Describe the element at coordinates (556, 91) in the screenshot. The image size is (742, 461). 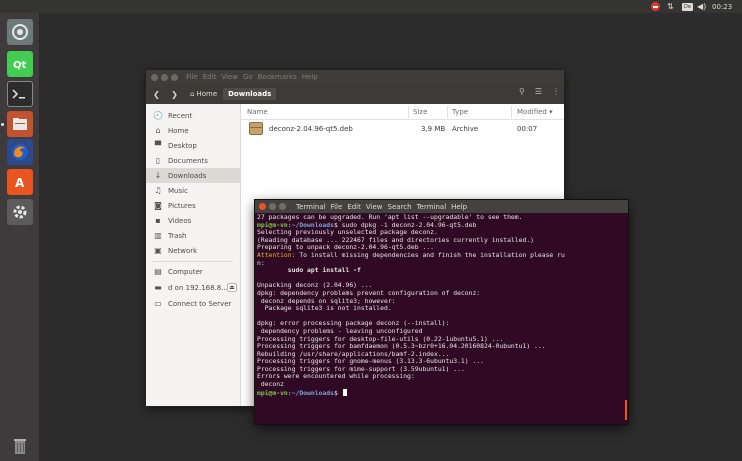
I see `menu-icon: ⋮` at that location.